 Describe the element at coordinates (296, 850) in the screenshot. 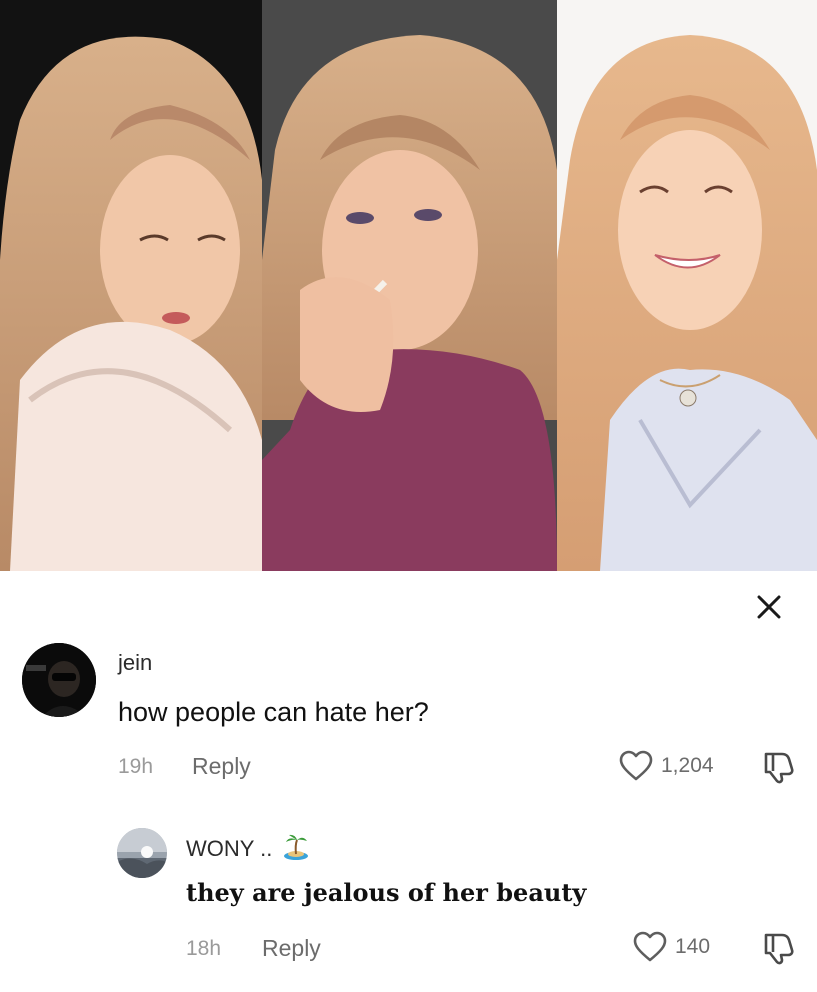

I see `island-emoji` at that location.